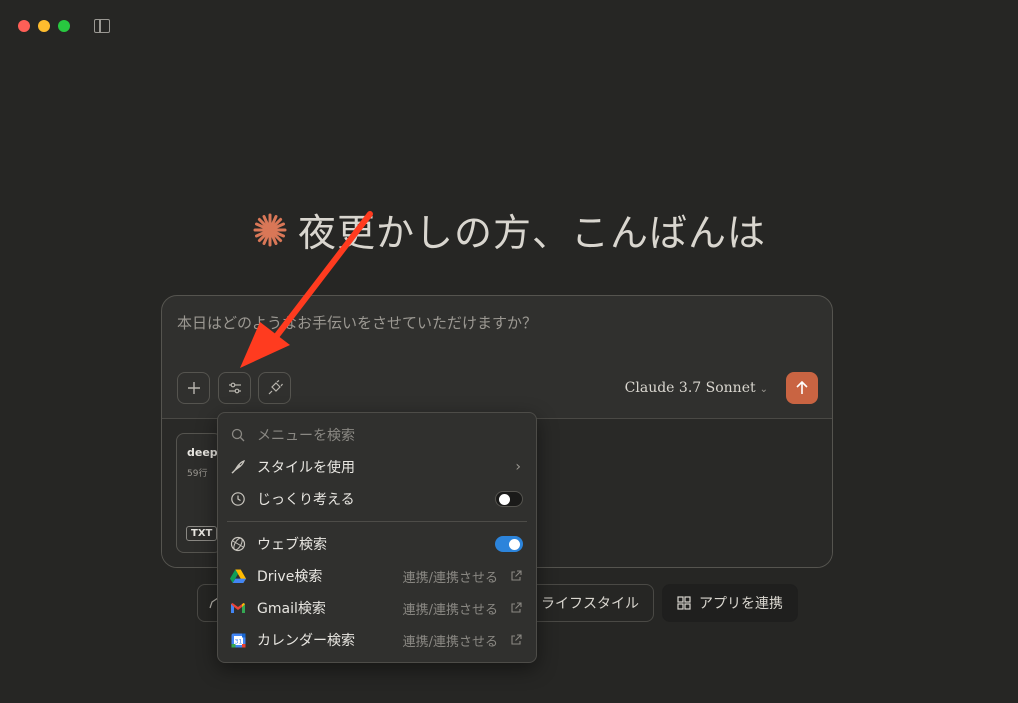  I want to click on attachment-type-badge: TXT, so click(202, 533).